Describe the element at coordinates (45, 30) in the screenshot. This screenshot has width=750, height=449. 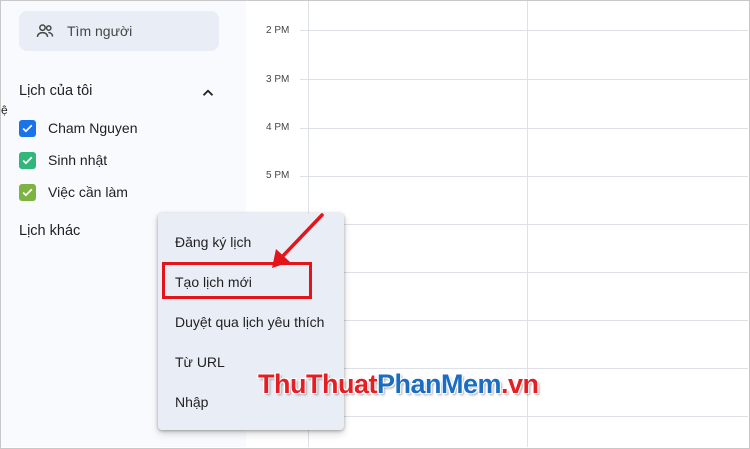
I see `people-icon` at that location.